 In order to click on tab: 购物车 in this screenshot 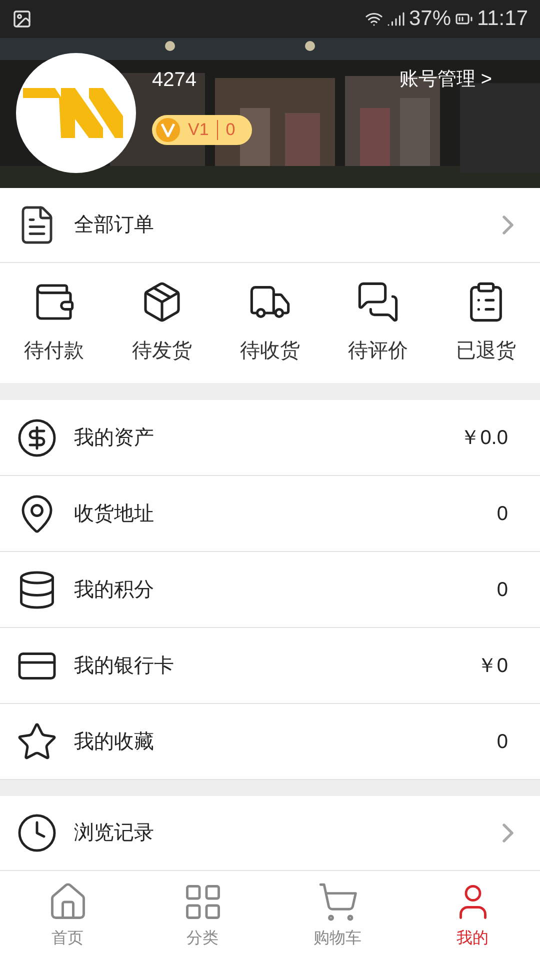, I will do `click(337, 915)`.